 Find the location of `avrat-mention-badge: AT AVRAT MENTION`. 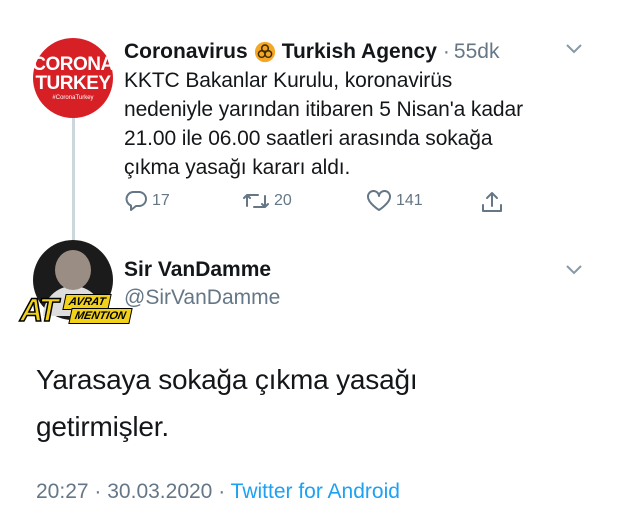

avrat-mention-badge: AT AVRAT MENTION is located at coordinates (76, 309).